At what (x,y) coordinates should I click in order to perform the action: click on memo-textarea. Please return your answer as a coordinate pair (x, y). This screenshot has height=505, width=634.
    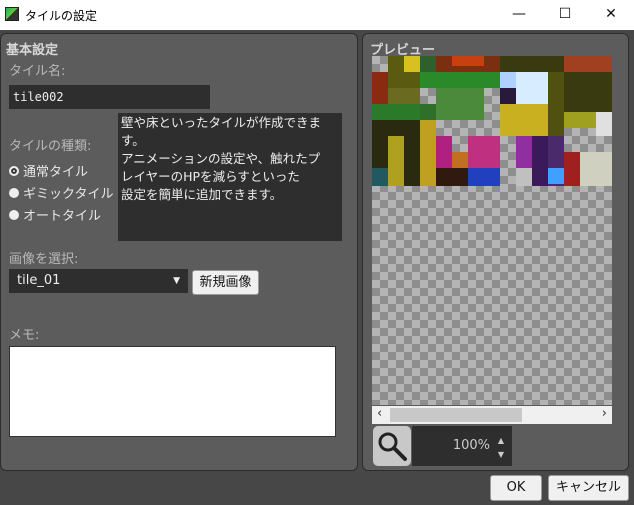
    Looking at the image, I should click on (172, 391).